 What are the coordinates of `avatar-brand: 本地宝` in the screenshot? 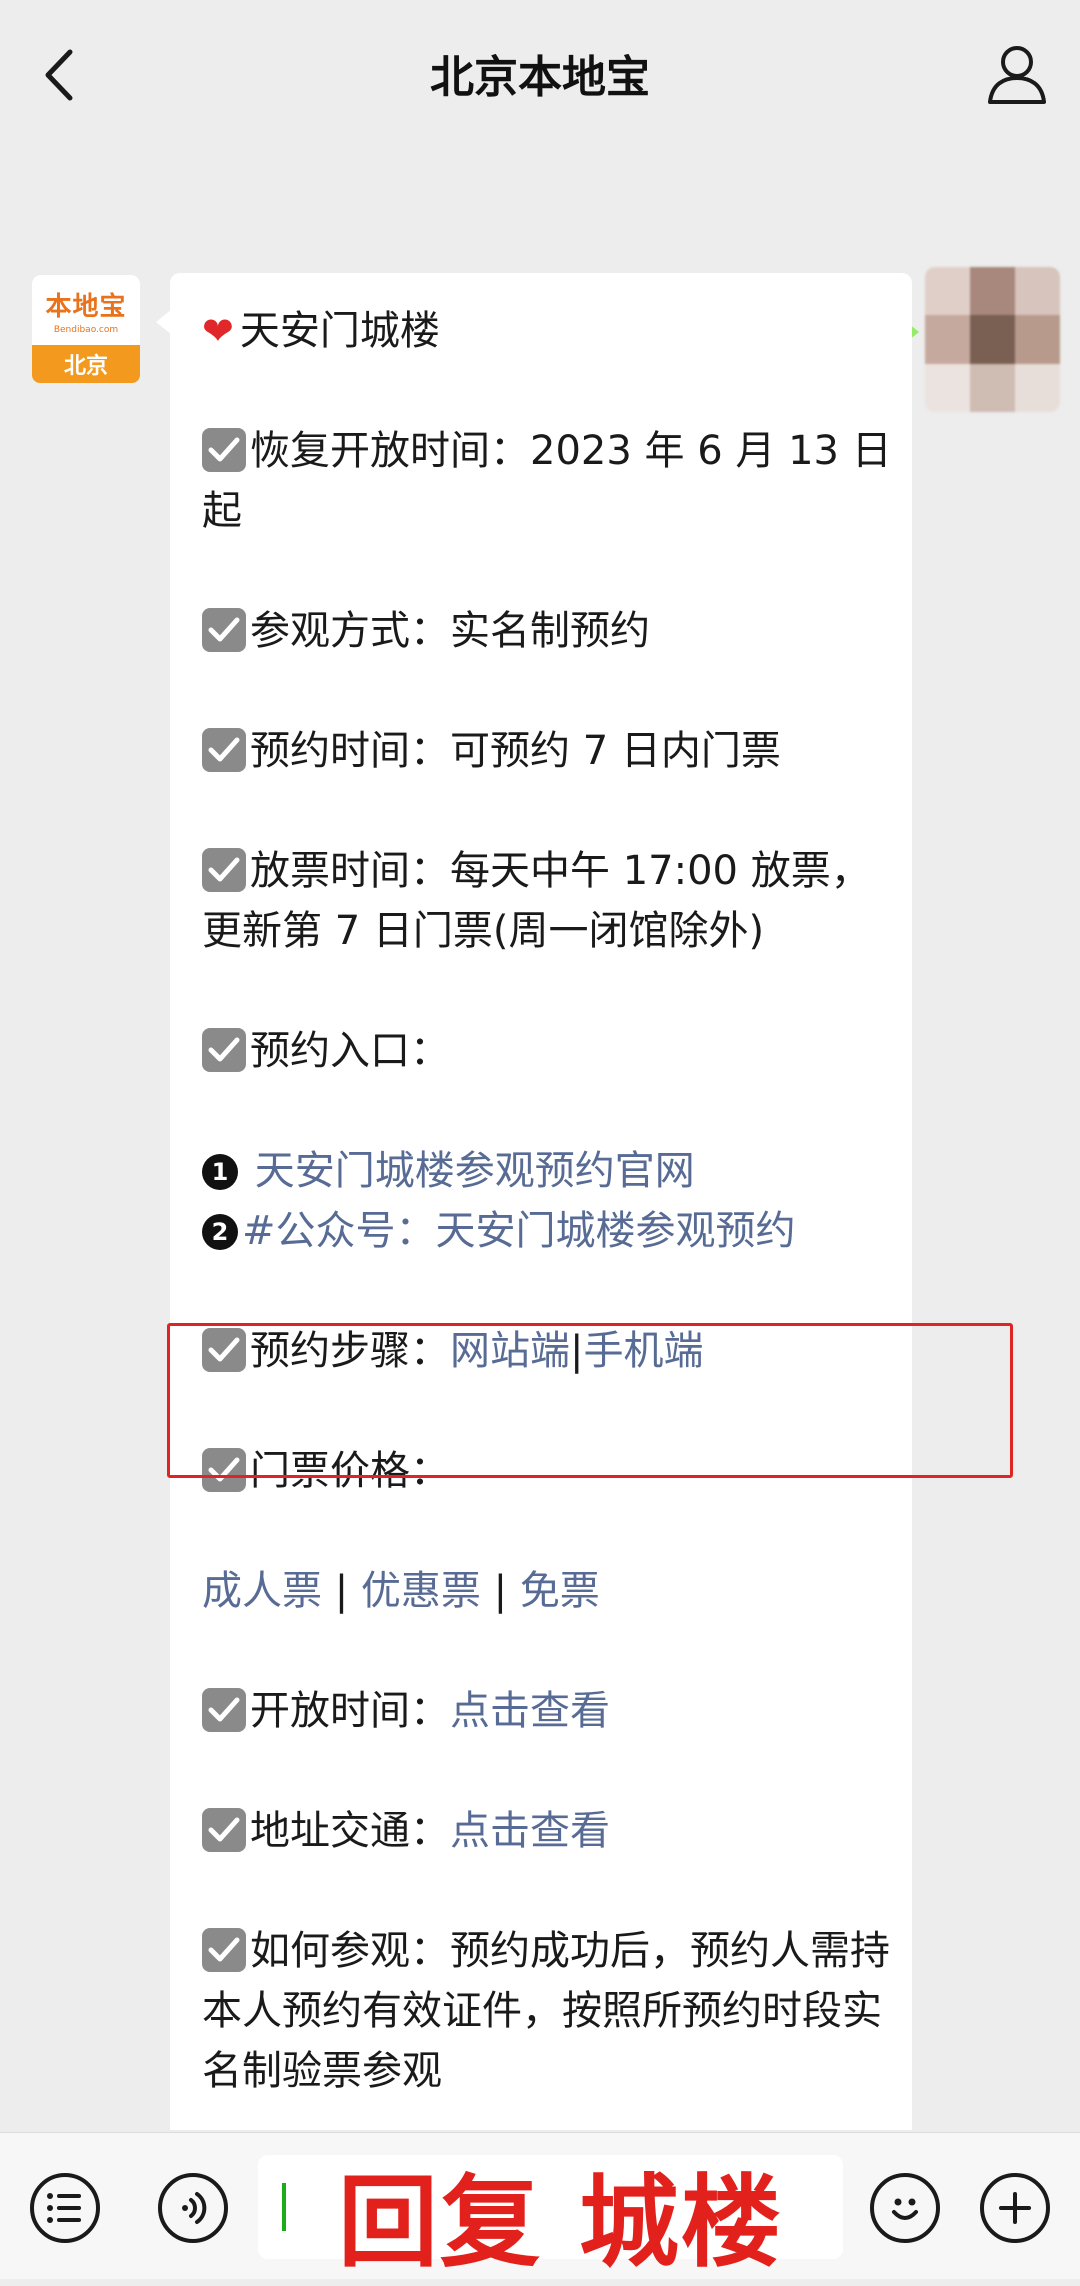 It's located at (86, 306).